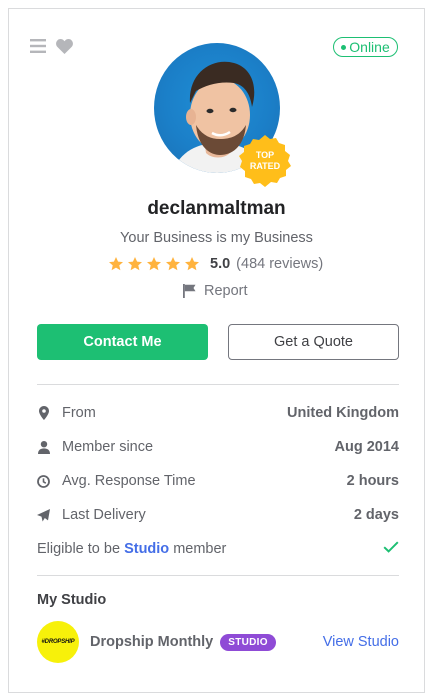 This screenshot has height=700, width=433. What do you see at coordinates (104, 515) in the screenshot?
I see `last-delivery-label: Last Delivery` at bounding box center [104, 515].